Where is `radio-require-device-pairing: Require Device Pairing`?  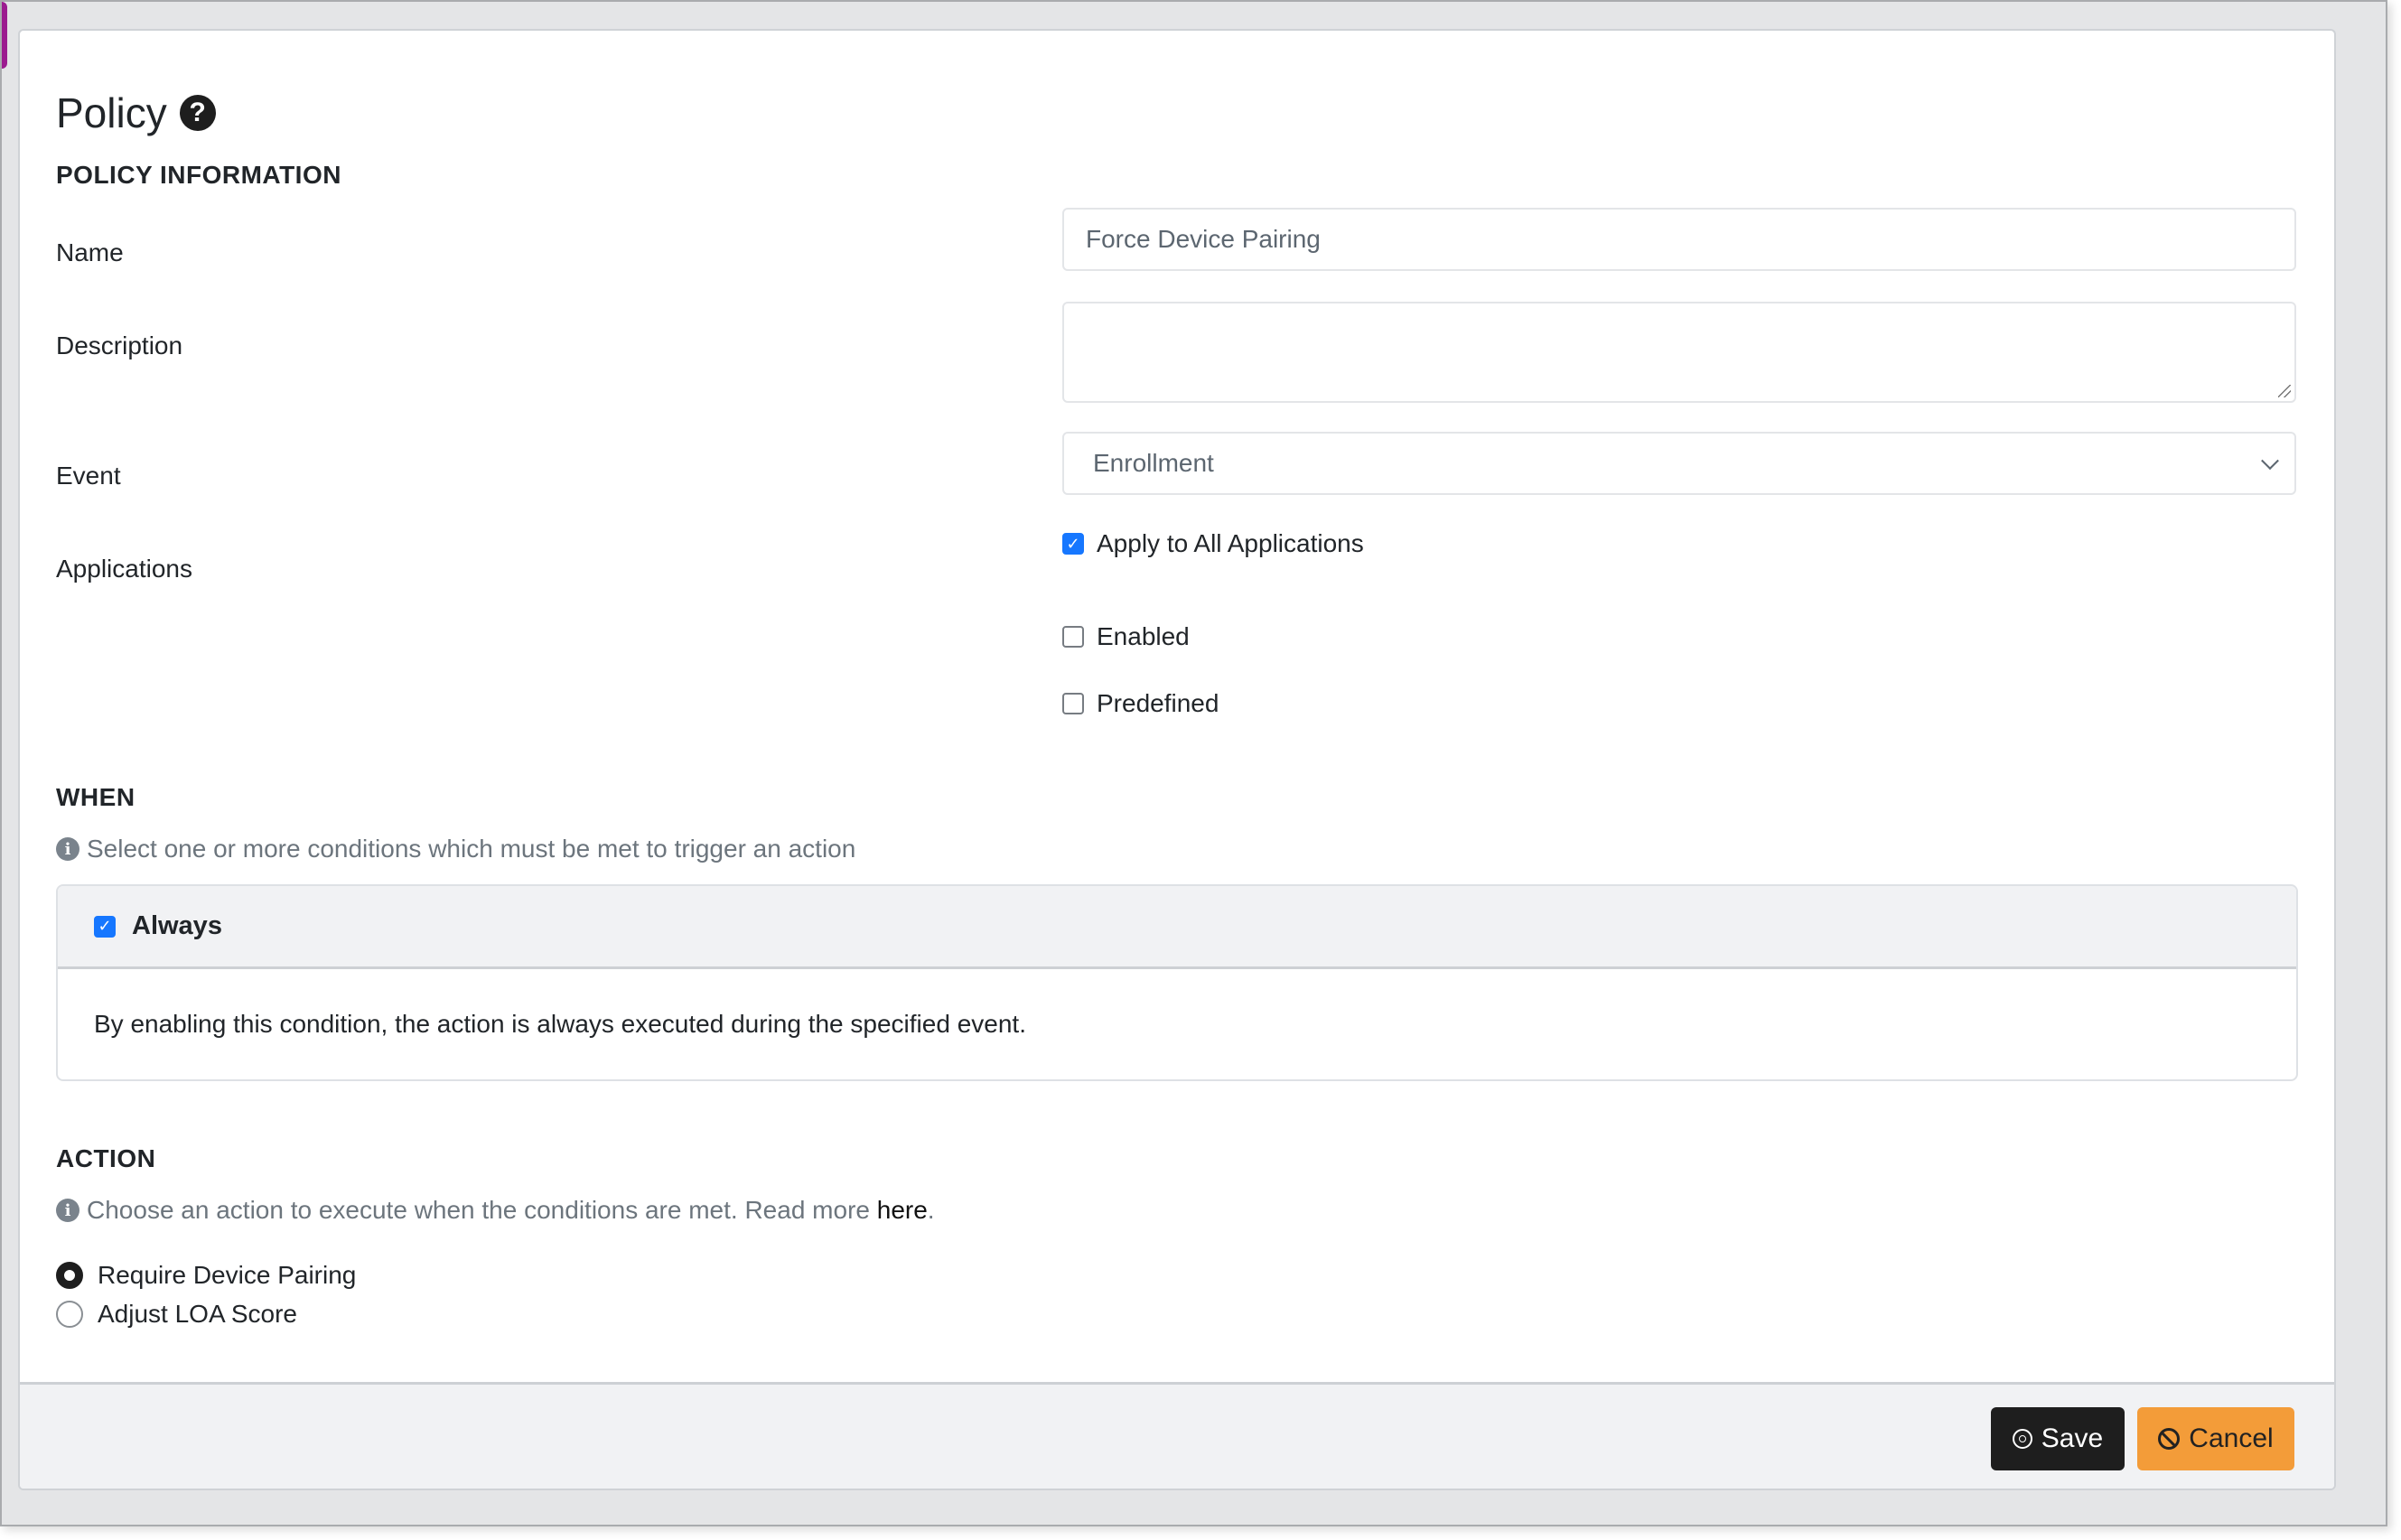
radio-require-device-pairing: Require Device Pairing is located at coordinates (206, 1275).